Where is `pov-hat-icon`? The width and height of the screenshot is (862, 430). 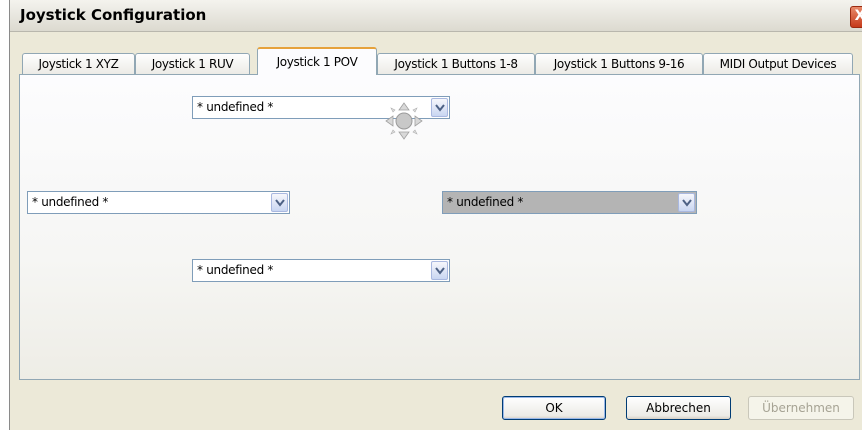
pov-hat-icon is located at coordinates (404, 121).